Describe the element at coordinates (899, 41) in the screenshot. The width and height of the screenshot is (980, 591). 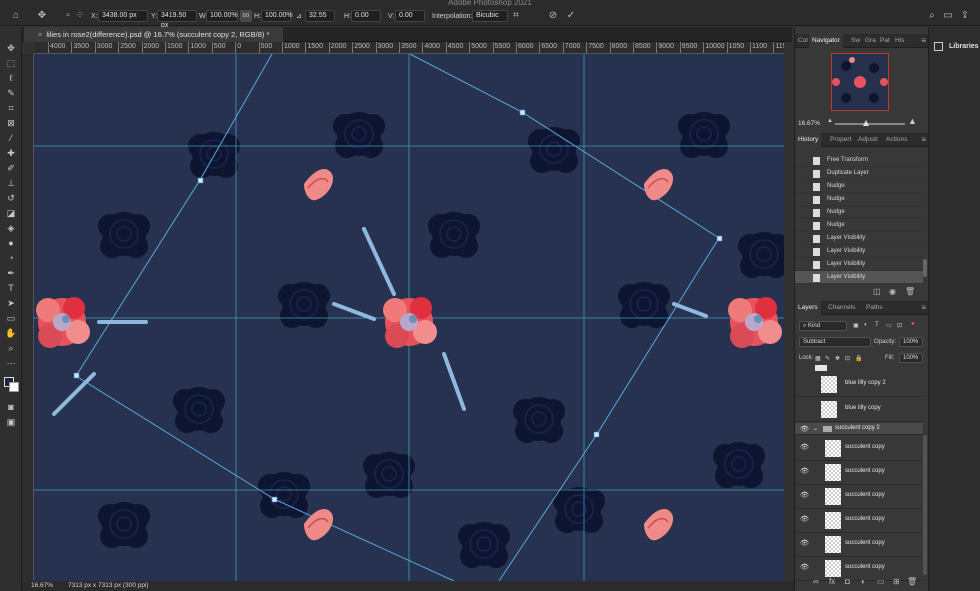
I see `tab-history-short: His` at that location.